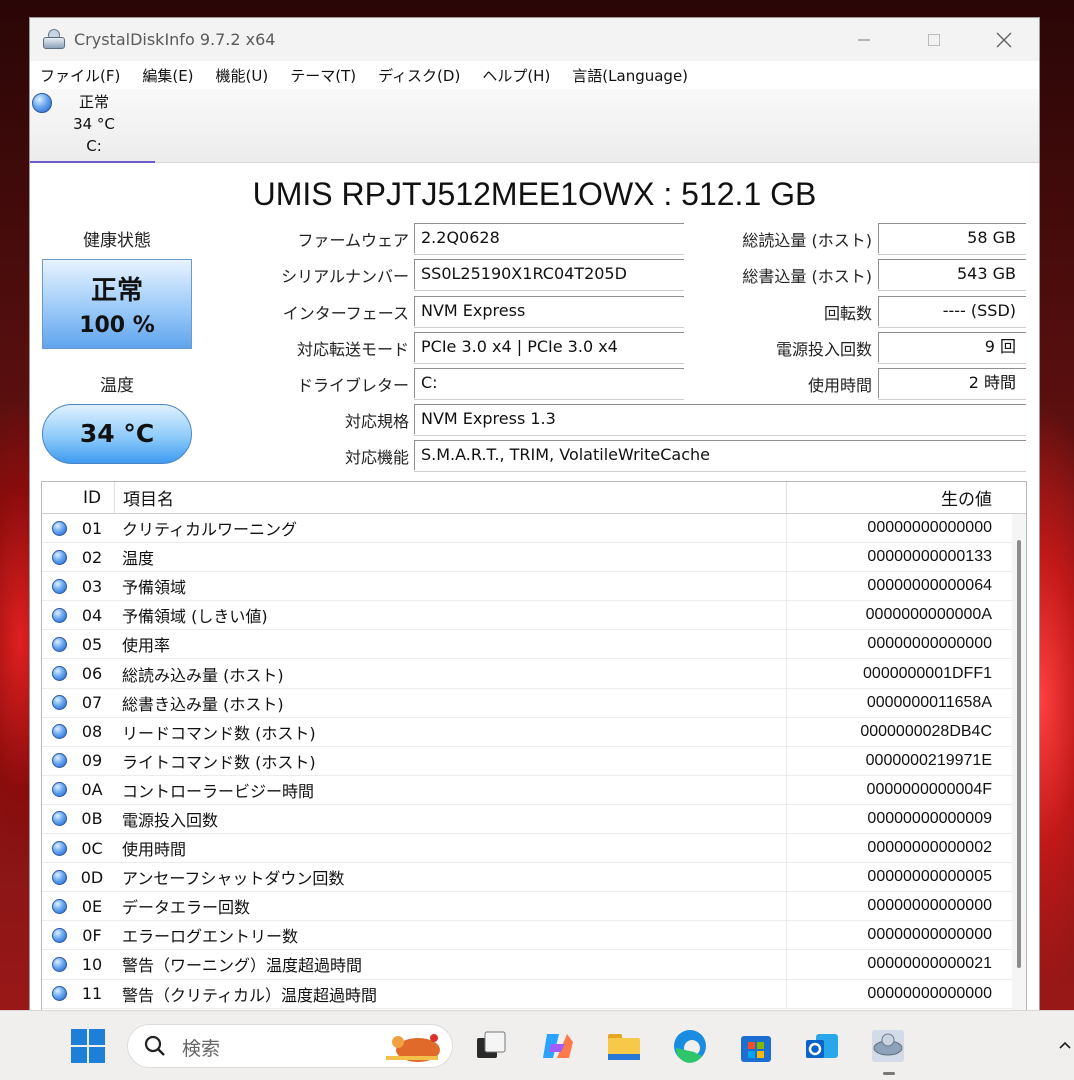 This screenshot has height=1080, width=1074. What do you see at coordinates (450, 644) in the screenshot?
I see `row-name: 使用率` at bounding box center [450, 644].